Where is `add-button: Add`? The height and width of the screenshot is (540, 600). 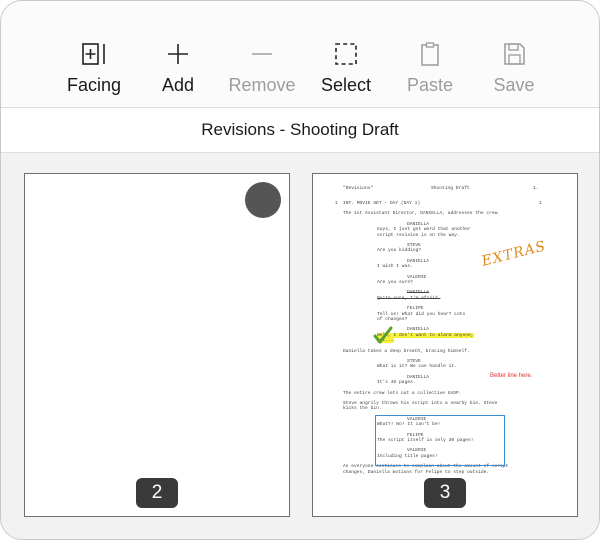
add-button: Add is located at coordinates (178, 67).